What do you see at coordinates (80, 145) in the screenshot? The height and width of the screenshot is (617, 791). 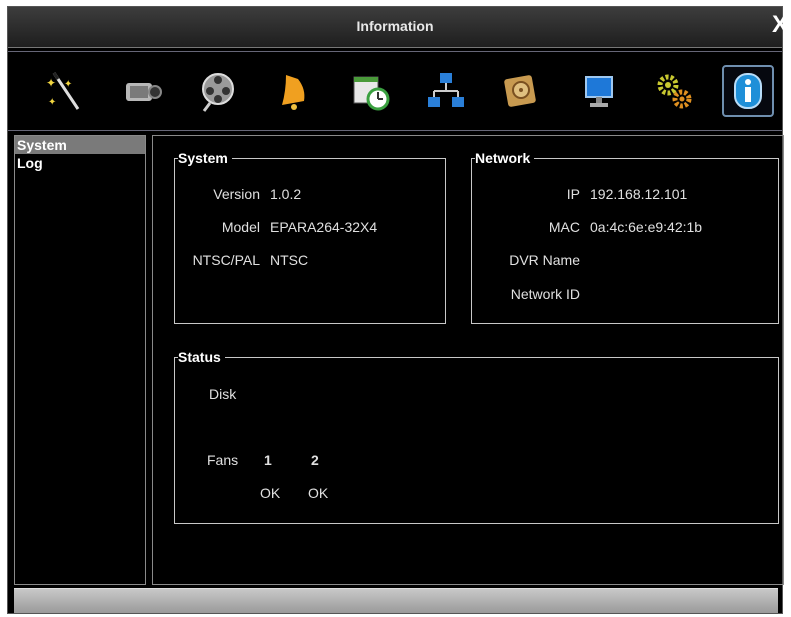 I see `sidebar-item-system: System` at bounding box center [80, 145].